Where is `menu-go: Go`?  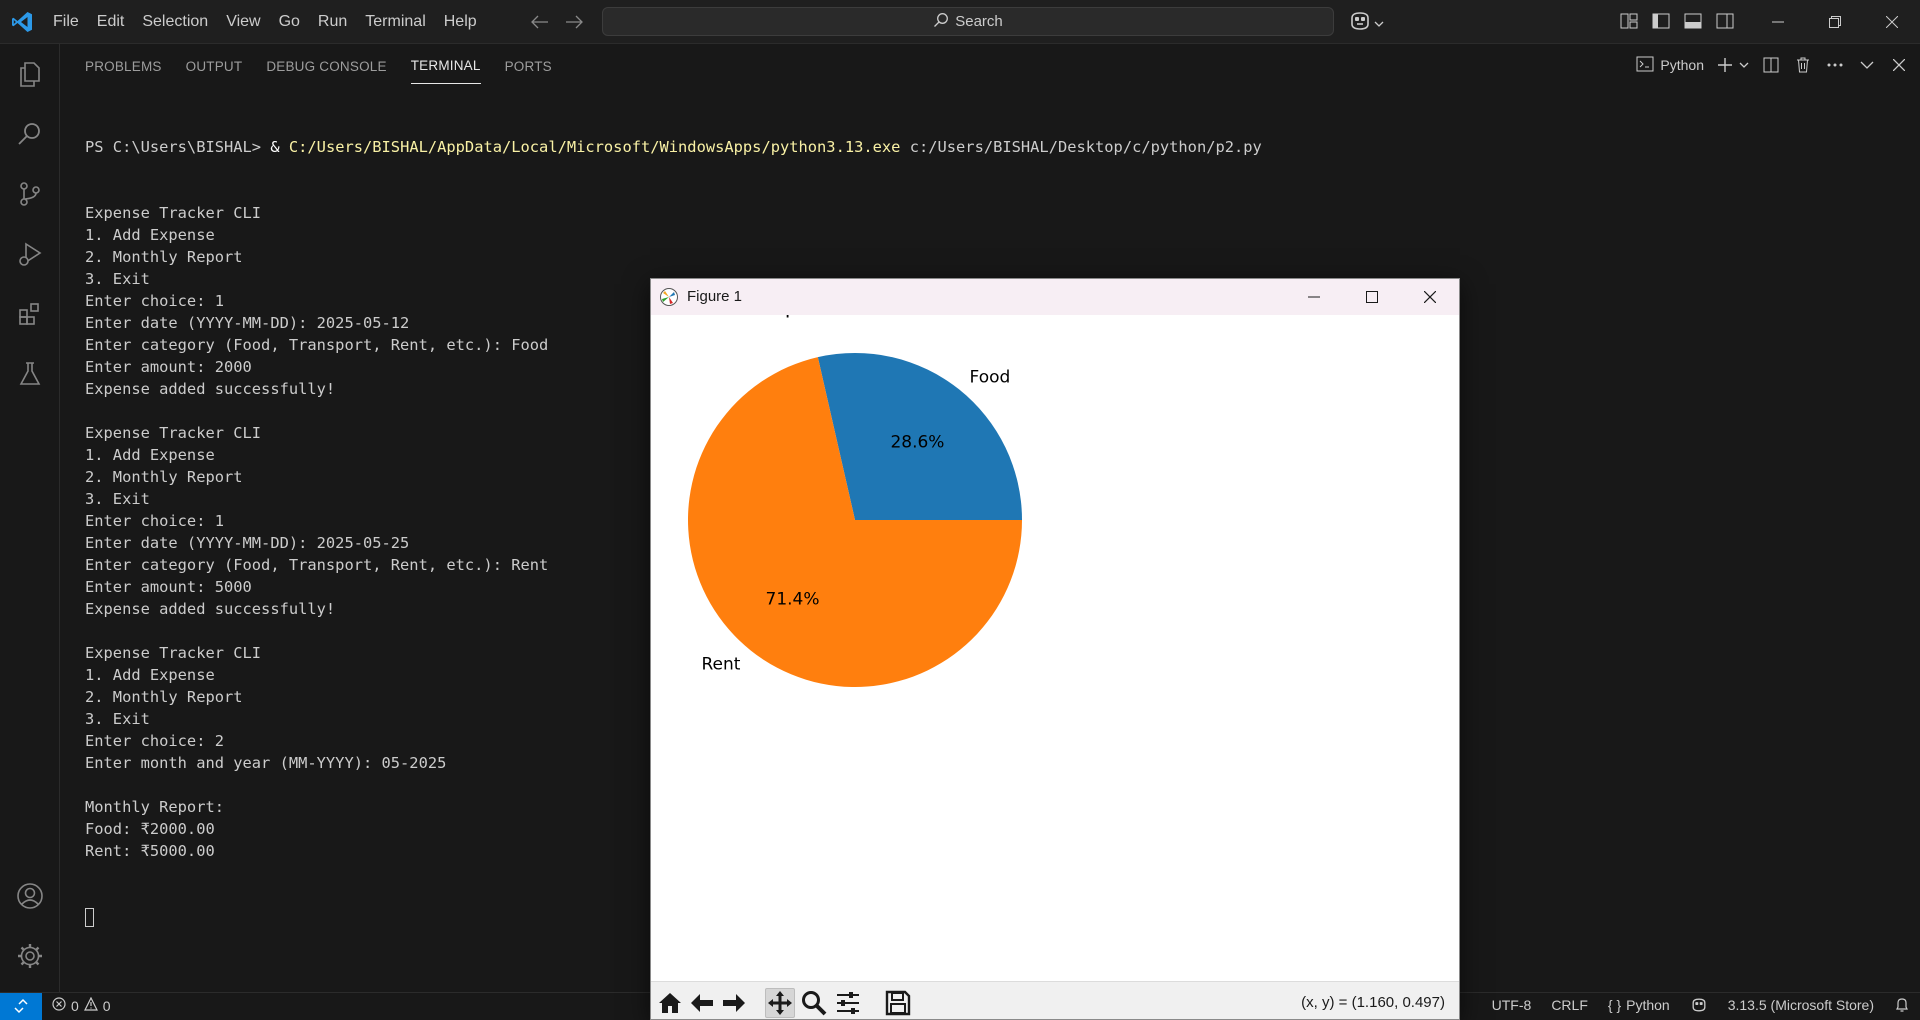 menu-go: Go is located at coordinates (289, 22).